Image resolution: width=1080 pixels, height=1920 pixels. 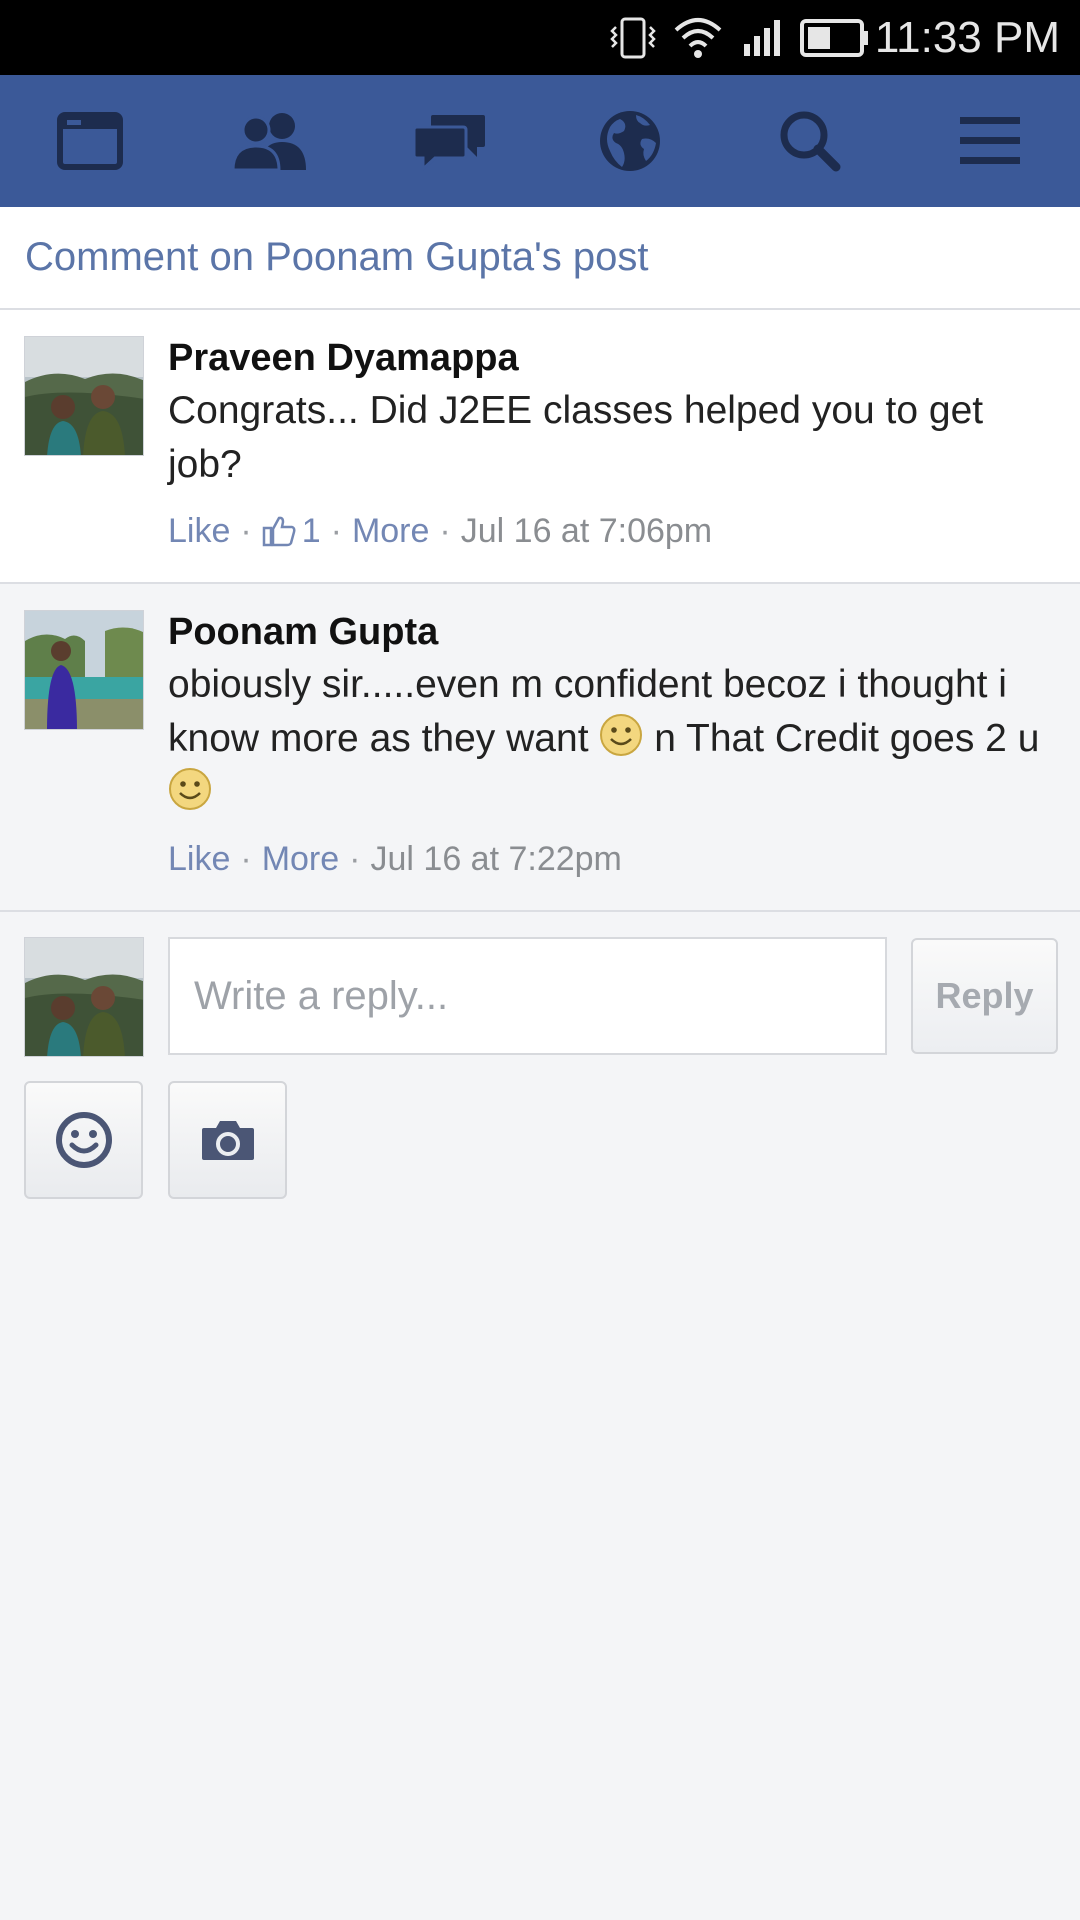 I want to click on page-title: Comment on Poonam Gupta's post, so click(x=337, y=257).